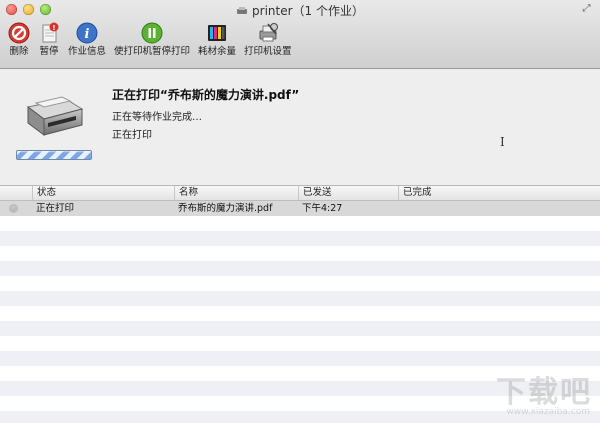  I want to click on column-header-status: 状态, so click(103, 193).